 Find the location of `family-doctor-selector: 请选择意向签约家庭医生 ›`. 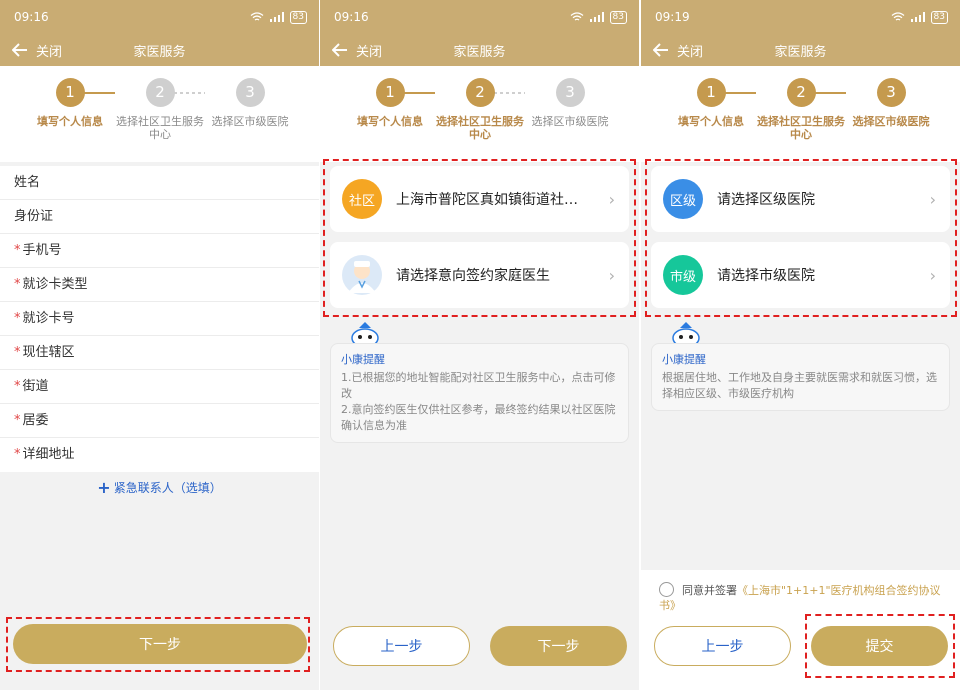

family-doctor-selector: 请选择意向签约家庭医生 › is located at coordinates (479, 275).